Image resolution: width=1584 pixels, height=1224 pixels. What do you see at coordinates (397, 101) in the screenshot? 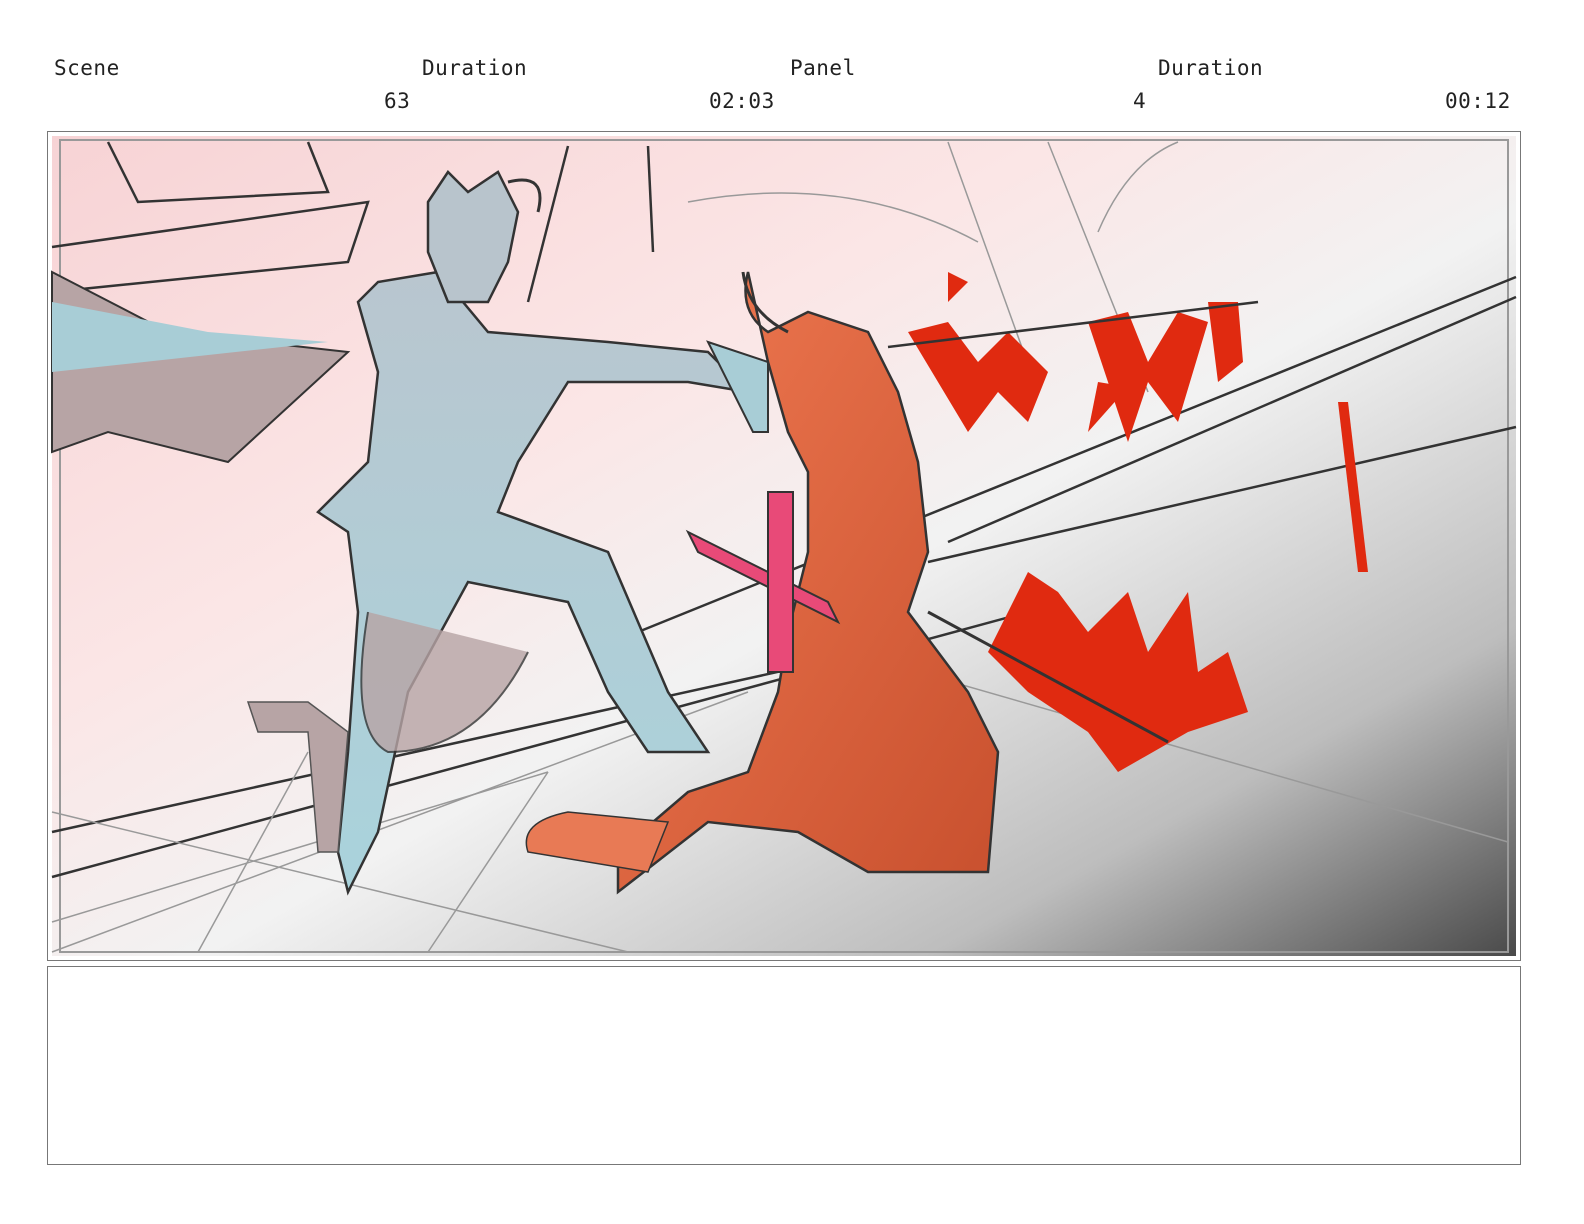
I see `scene-number: 63` at bounding box center [397, 101].